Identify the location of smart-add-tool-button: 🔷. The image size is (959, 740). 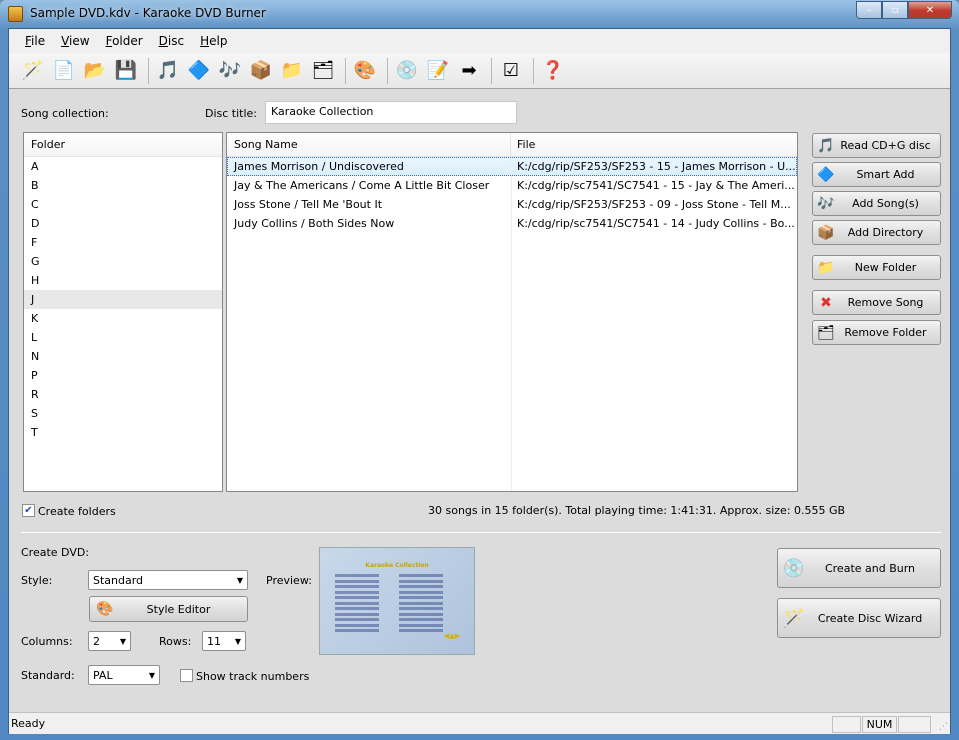
(199, 71).